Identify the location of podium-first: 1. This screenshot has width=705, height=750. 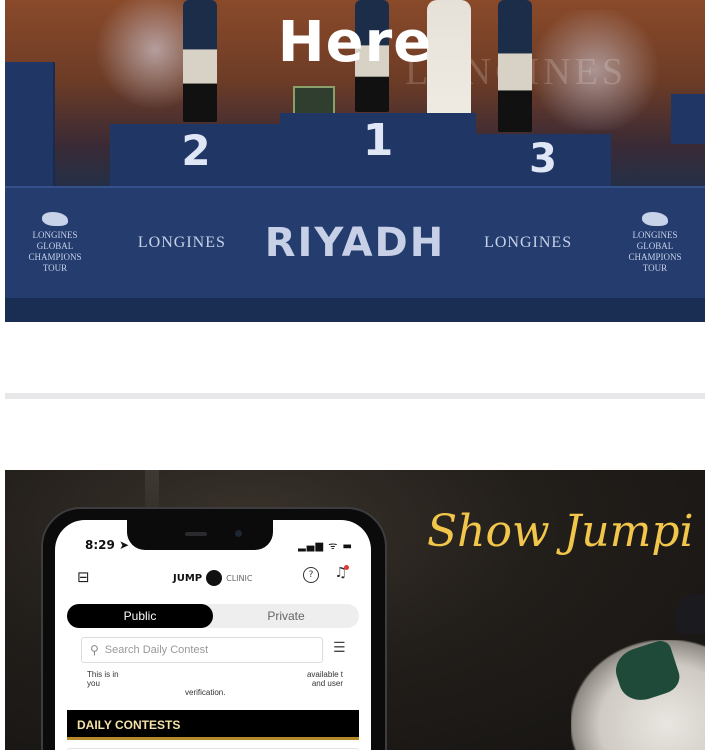
(378, 150).